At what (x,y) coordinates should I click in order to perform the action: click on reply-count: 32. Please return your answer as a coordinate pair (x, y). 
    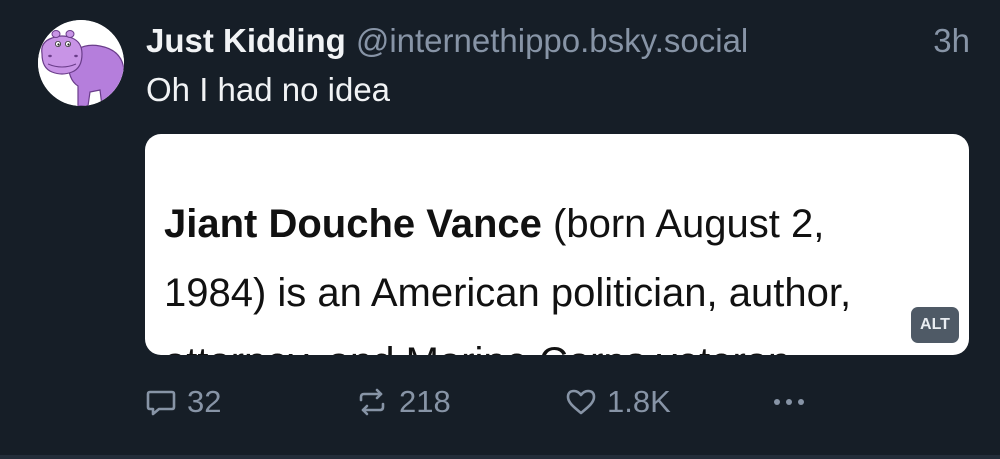
    Looking at the image, I should click on (204, 401).